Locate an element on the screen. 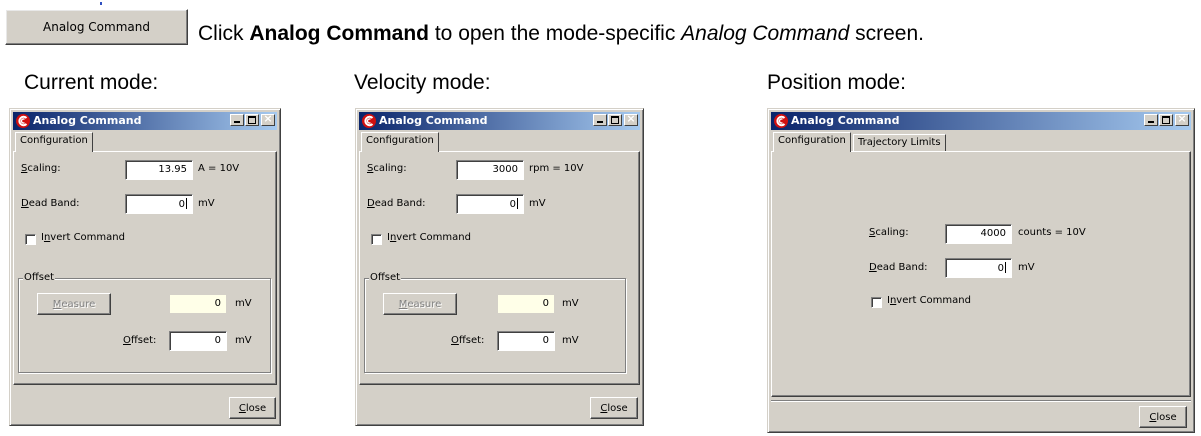 The image size is (1201, 436). analog-command-button: Analog Command is located at coordinates (96, 27).